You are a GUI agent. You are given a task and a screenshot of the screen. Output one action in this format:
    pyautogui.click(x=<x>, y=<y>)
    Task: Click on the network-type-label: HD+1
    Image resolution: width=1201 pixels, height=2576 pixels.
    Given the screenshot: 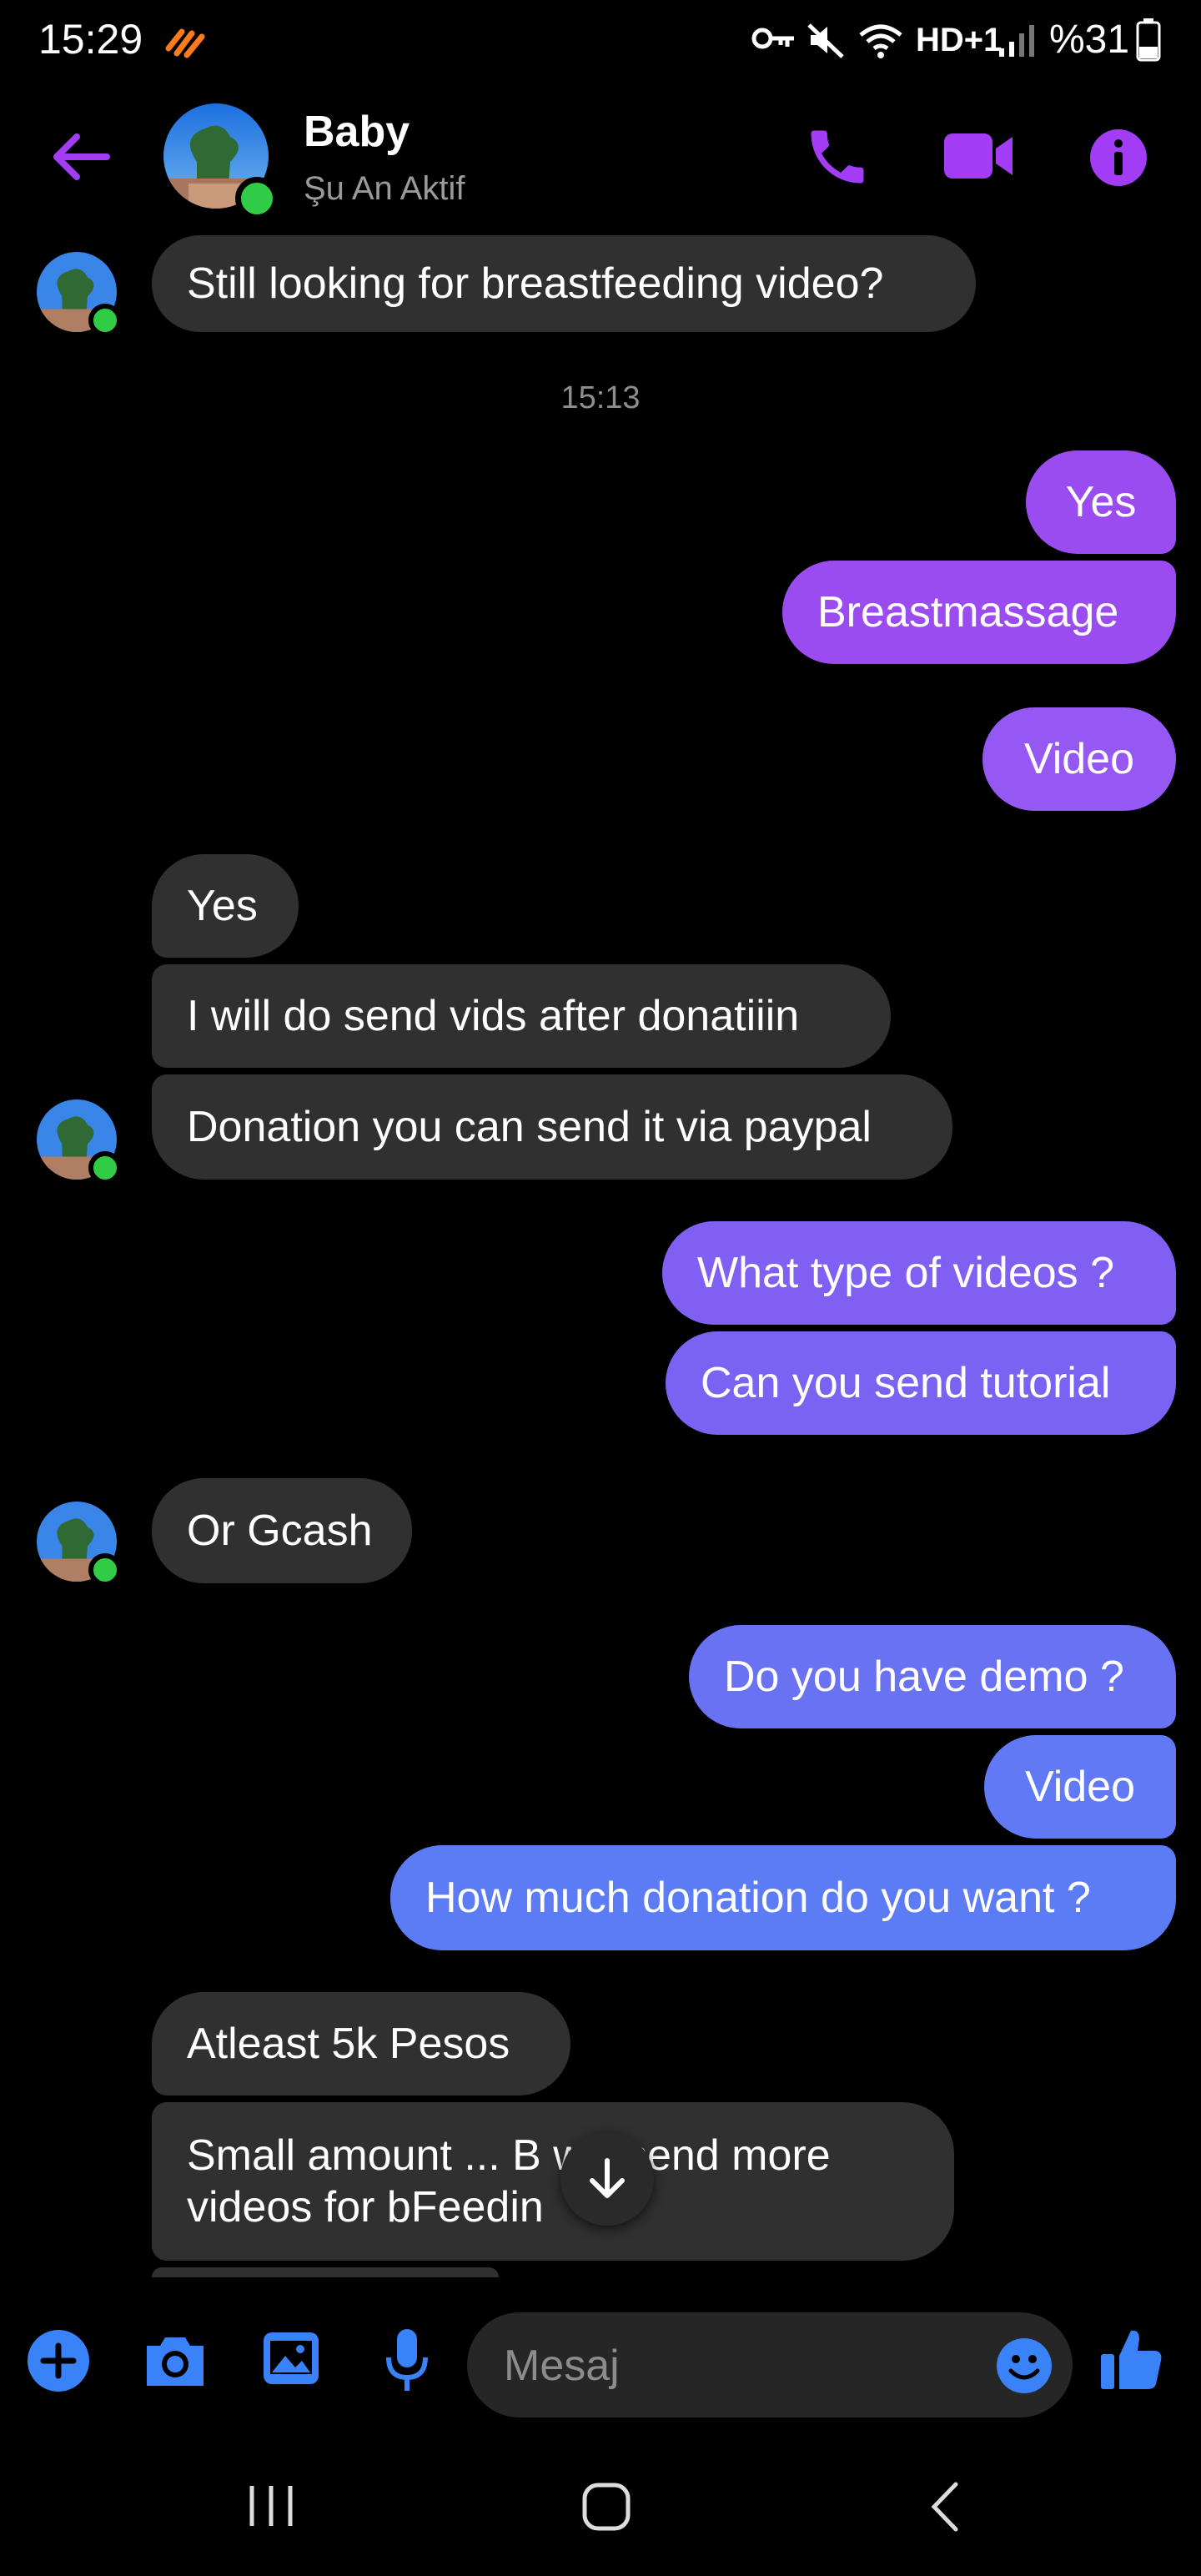 What is the action you would take?
    pyautogui.click(x=959, y=40)
    